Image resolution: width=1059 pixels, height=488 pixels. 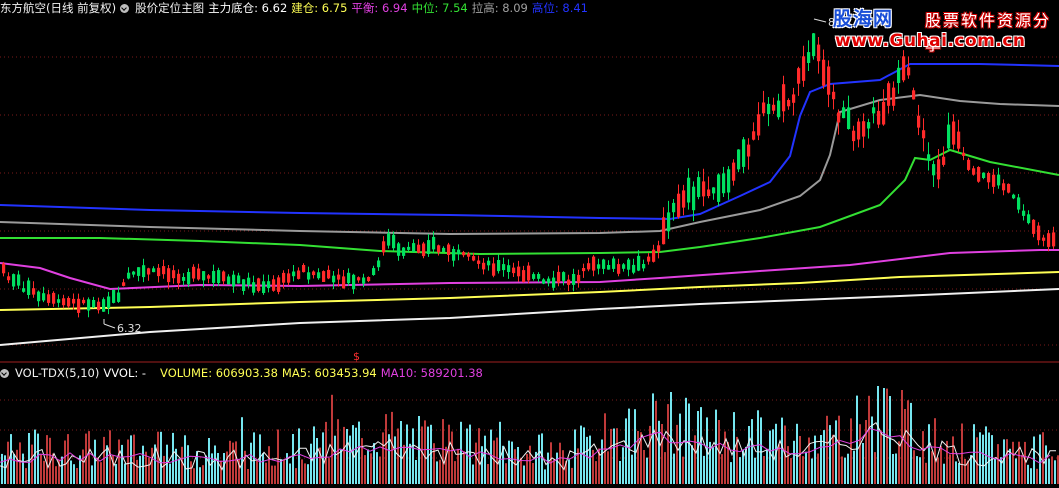 I want to click on stock-title: 东方航空(日线 前复权), so click(x=58, y=8).